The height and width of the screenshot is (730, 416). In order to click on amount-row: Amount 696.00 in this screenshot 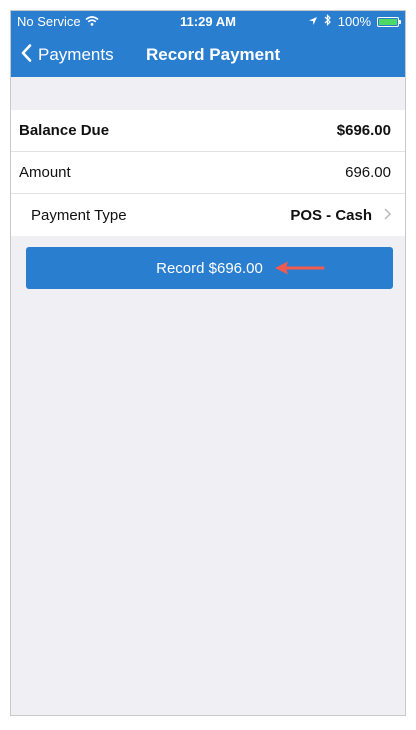, I will do `click(208, 173)`.